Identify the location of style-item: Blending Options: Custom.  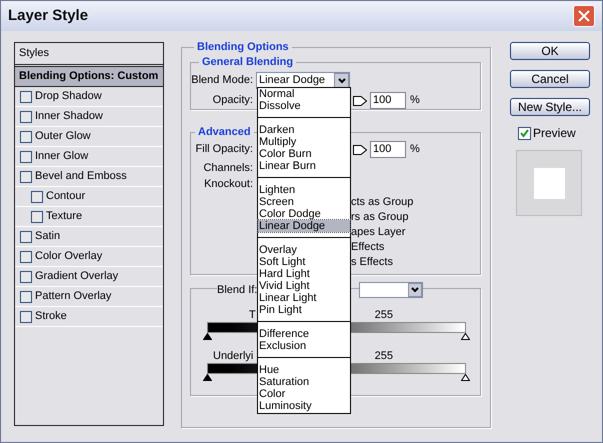
(89, 77).